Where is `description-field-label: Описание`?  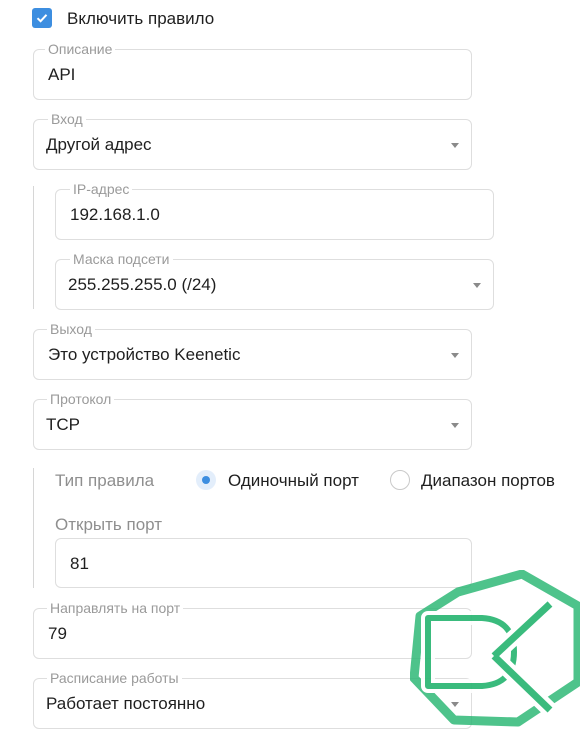
description-field-label: Описание is located at coordinates (80, 49).